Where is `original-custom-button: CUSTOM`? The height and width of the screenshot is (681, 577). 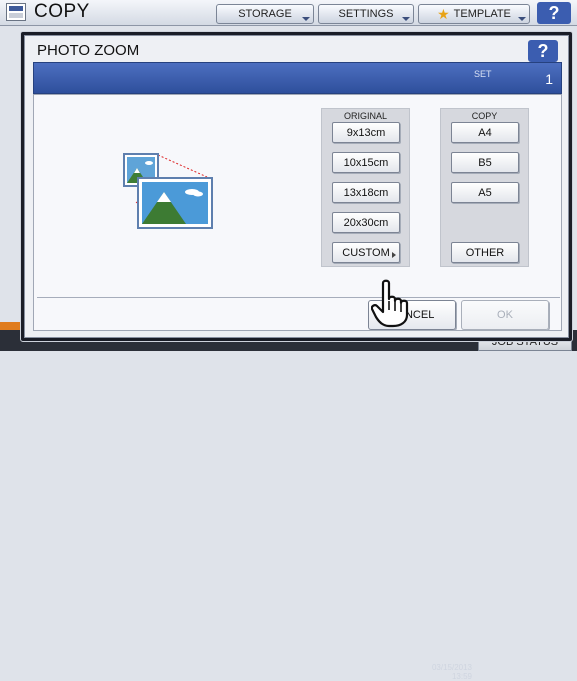 original-custom-button: CUSTOM is located at coordinates (366, 252).